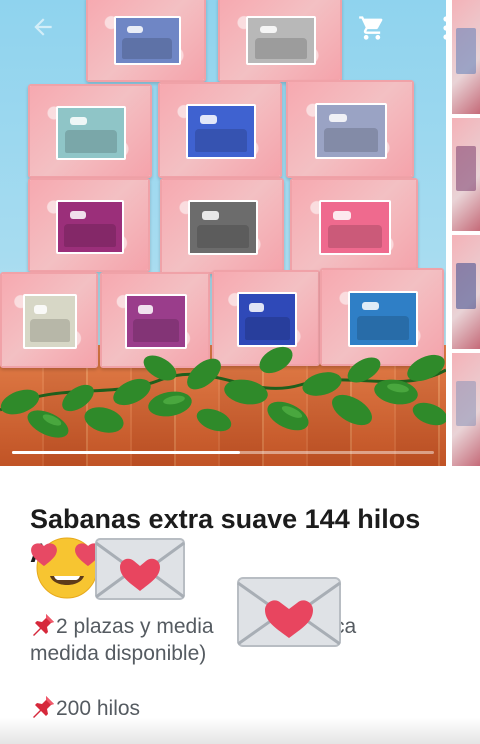 The image size is (480, 744). I want to click on description-text: medida disponible), so click(118, 653).